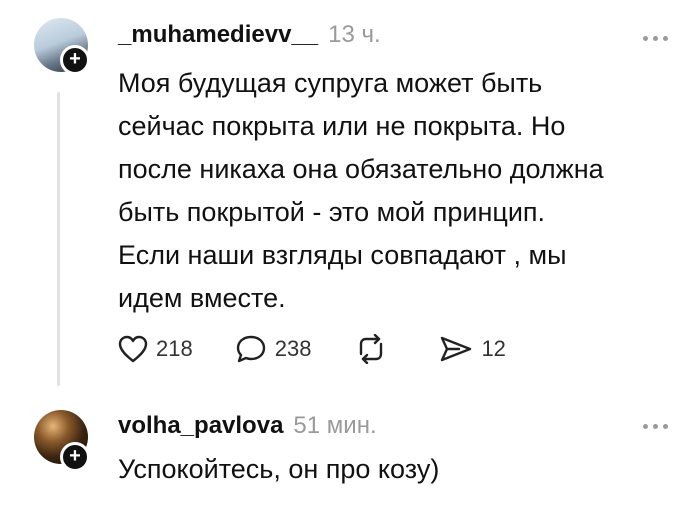  Describe the element at coordinates (493, 348) in the screenshot. I see `share-count: 12` at that location.